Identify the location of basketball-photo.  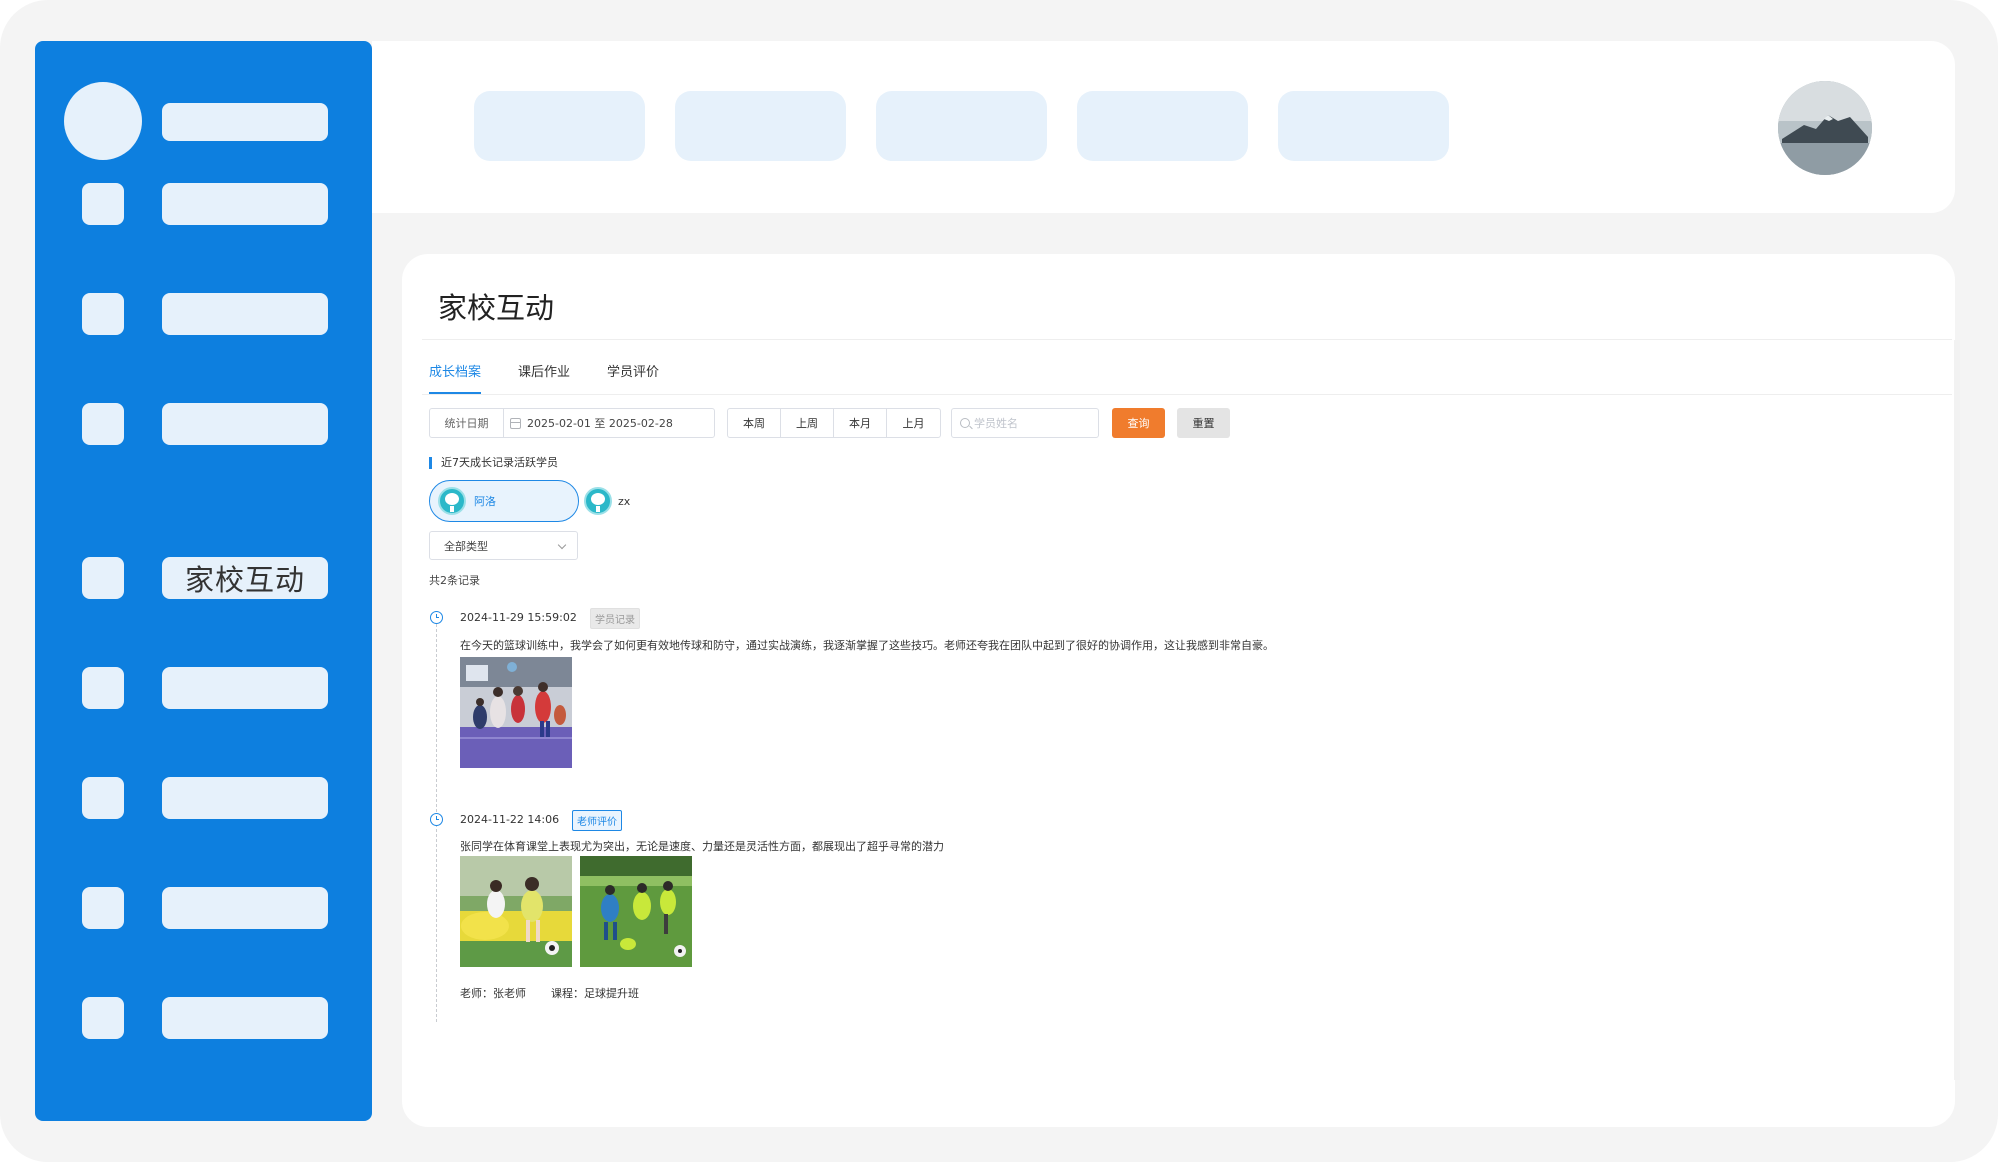
(516, 712).